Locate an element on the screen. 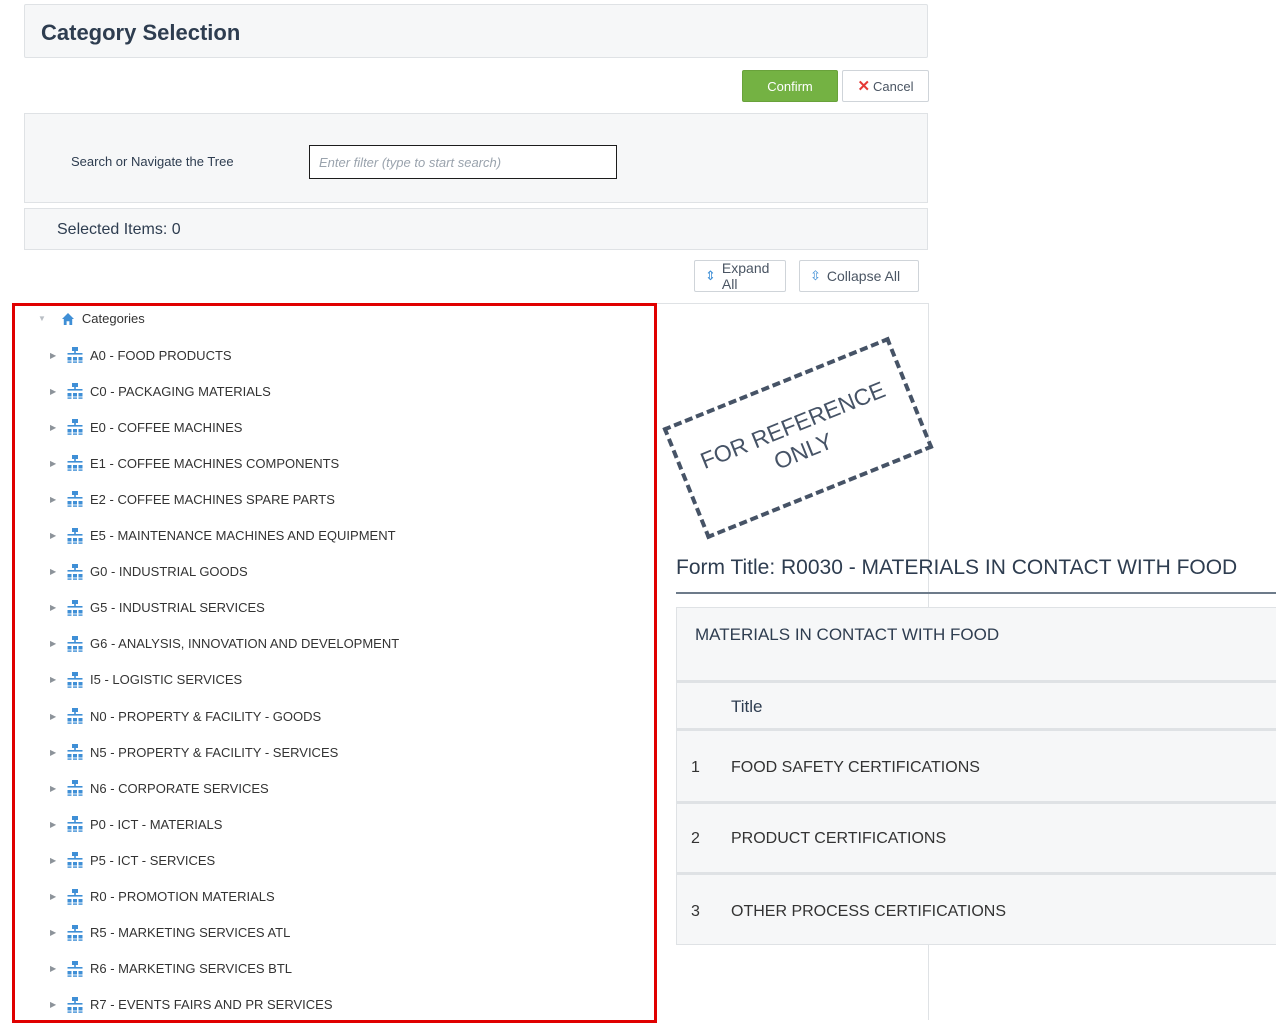 This screenshot has height=1023, width=1276. tree-item-label: N6 - CORPORATE SERVICES is located at coordinates (179, 788).